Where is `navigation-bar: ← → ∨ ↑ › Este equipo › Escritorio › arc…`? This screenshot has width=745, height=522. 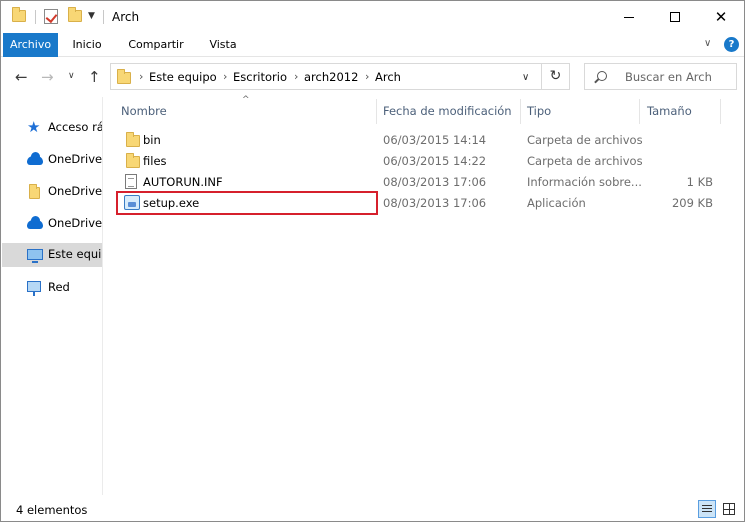 navigation-bar: ← → ∨ ↑ › Este equipo › Escritorio › arc… is located at coordinates (372, 77).